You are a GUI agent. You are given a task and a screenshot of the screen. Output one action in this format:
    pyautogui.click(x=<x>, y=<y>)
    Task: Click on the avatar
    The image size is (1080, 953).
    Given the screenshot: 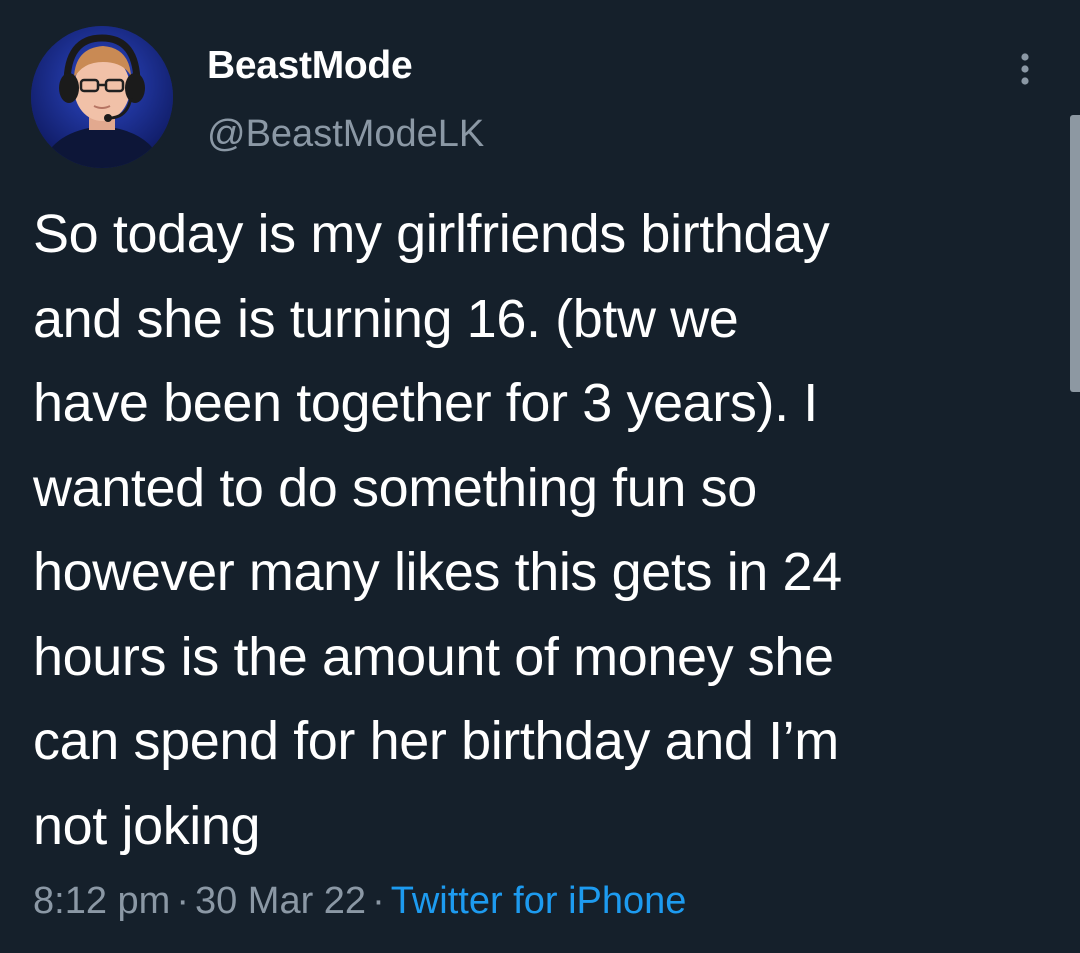 What is the action you would take?
    pyautogui.click(x=102, y=97)
    